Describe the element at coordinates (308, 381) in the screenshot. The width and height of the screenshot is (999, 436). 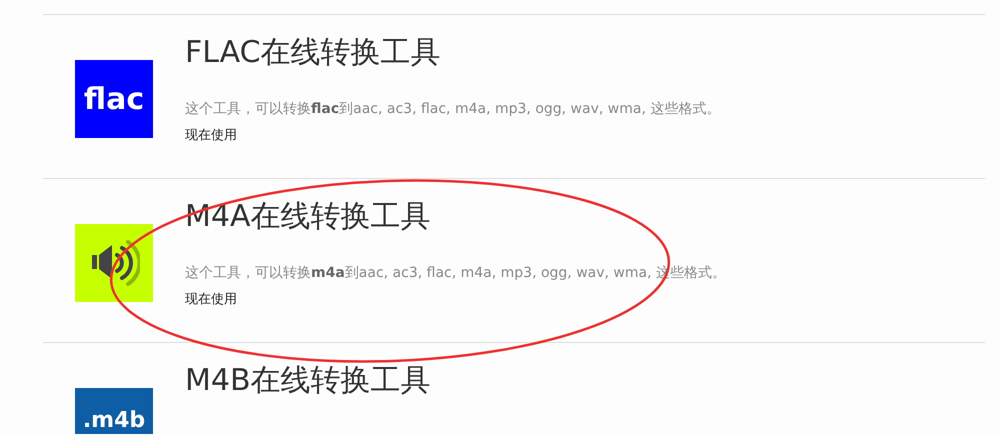
I see `tool-title: M4B在线转换工具` at that location.